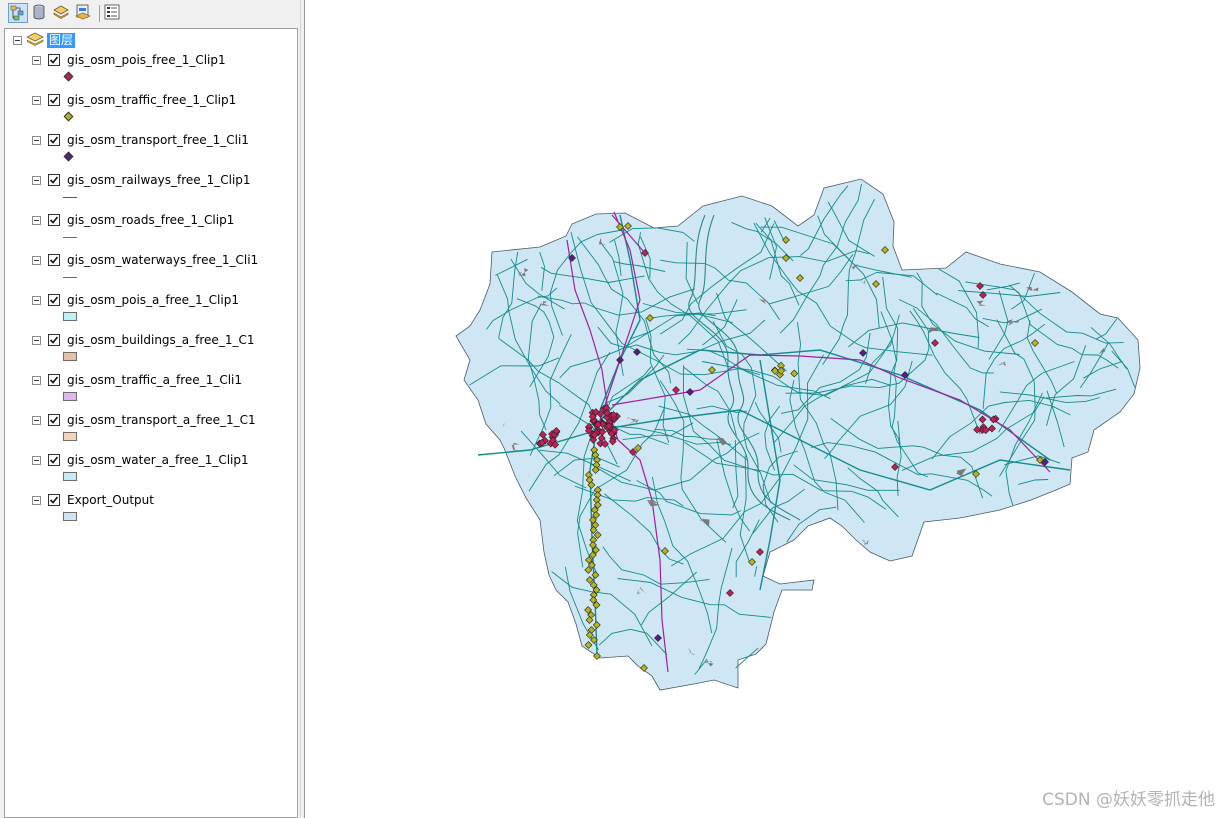 This screenshot has height=818, width=1231. I want to click on layer-name: Export_Output, so click(110, 500).